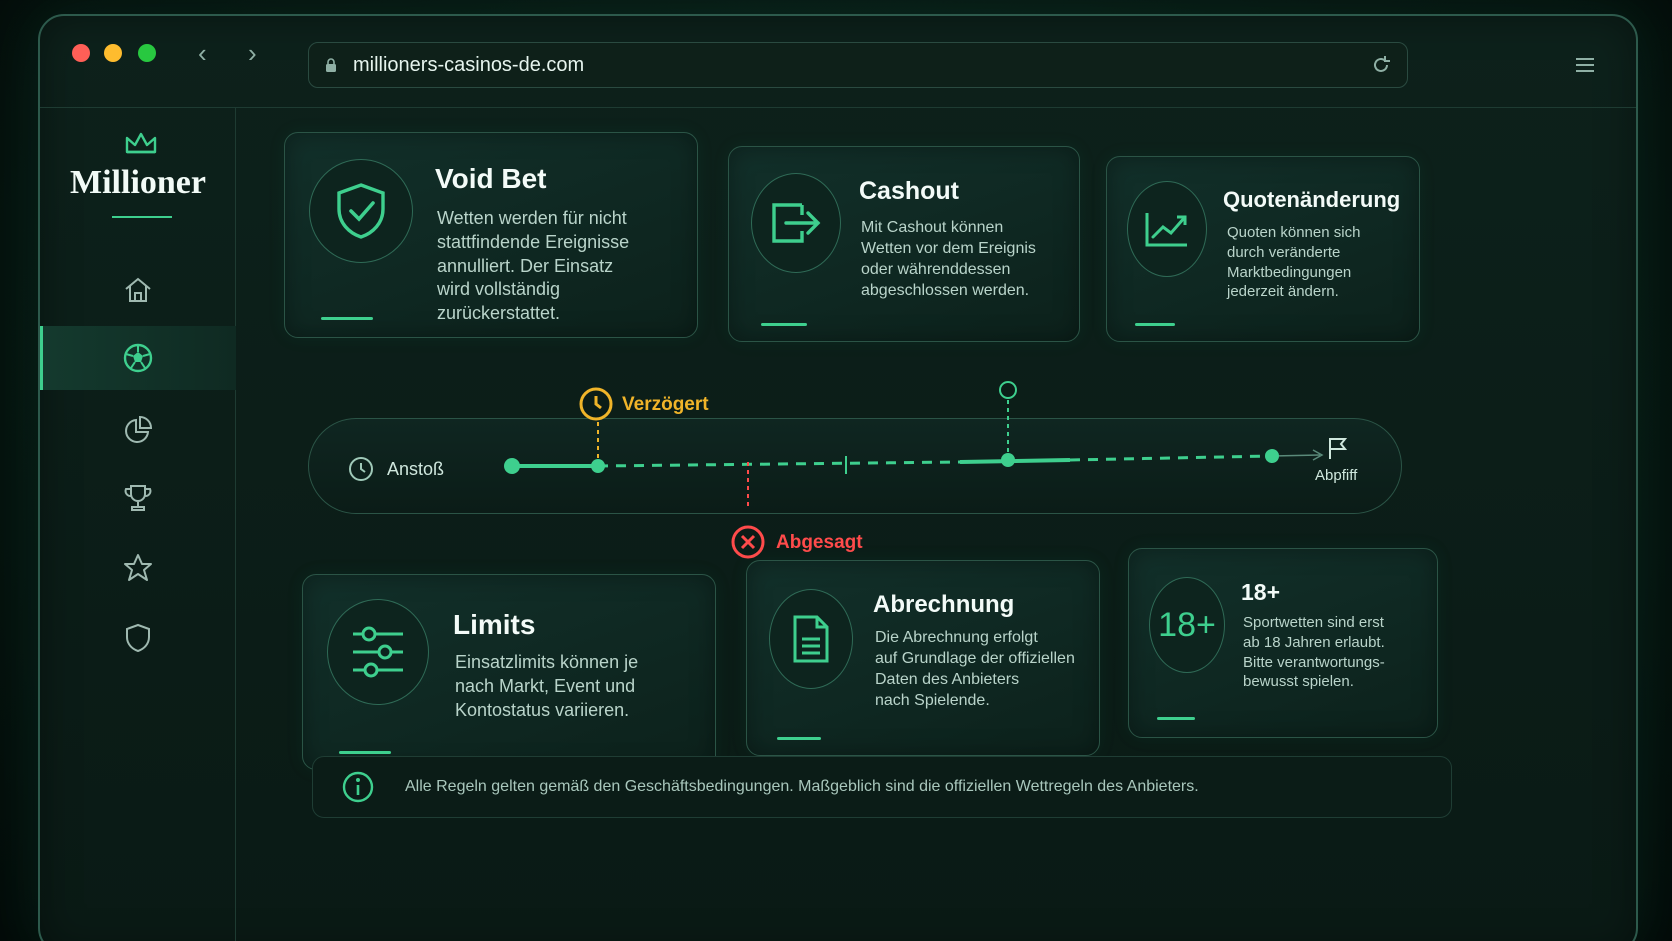 The image size is (1672, 941). I want to click on sidebar-item-sports, so click(138, 358).